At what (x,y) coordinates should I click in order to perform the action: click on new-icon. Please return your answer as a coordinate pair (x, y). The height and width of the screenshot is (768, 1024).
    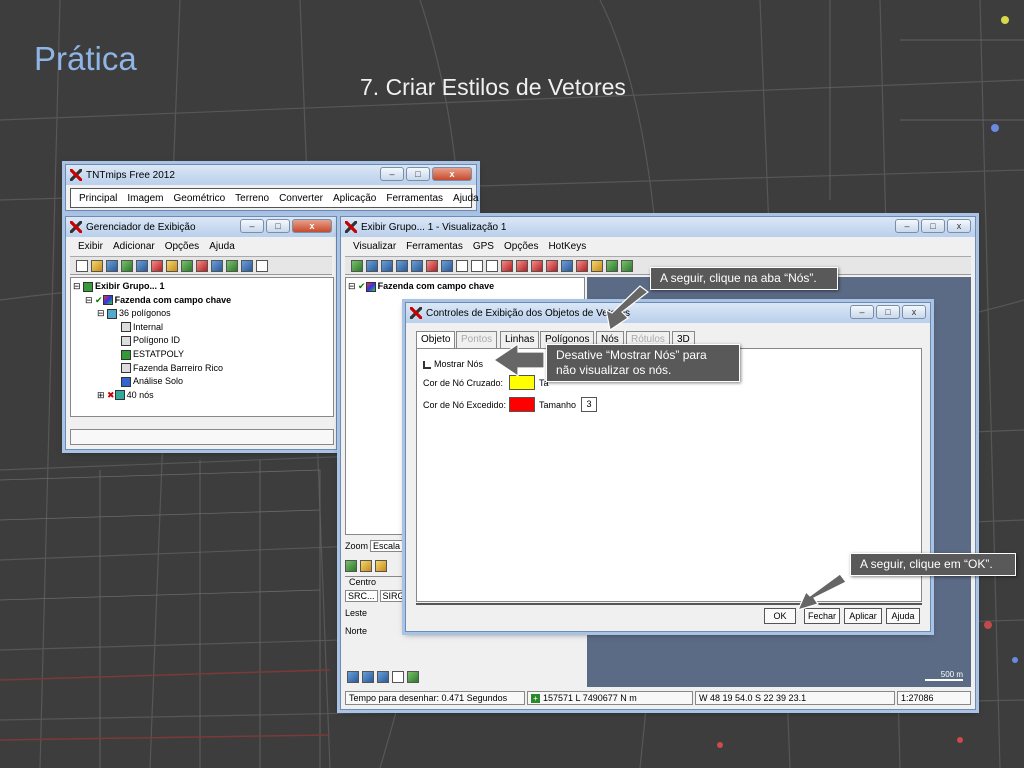
    Looking at the image, I should click on (82, 265).